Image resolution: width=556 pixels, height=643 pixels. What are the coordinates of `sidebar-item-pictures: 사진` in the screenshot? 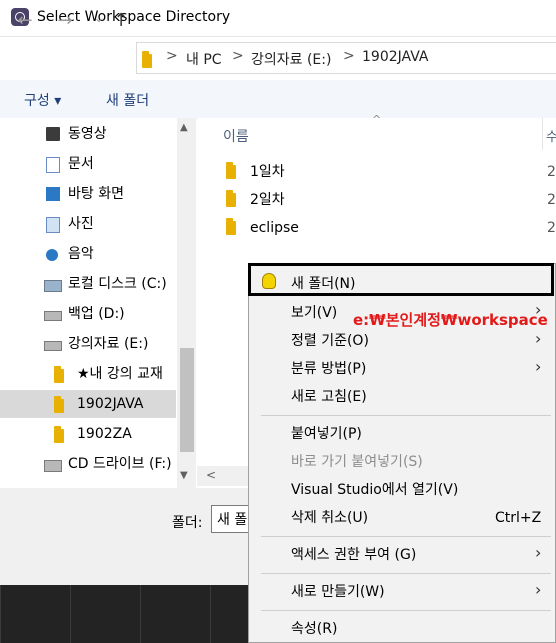 It's located at (88, 224).